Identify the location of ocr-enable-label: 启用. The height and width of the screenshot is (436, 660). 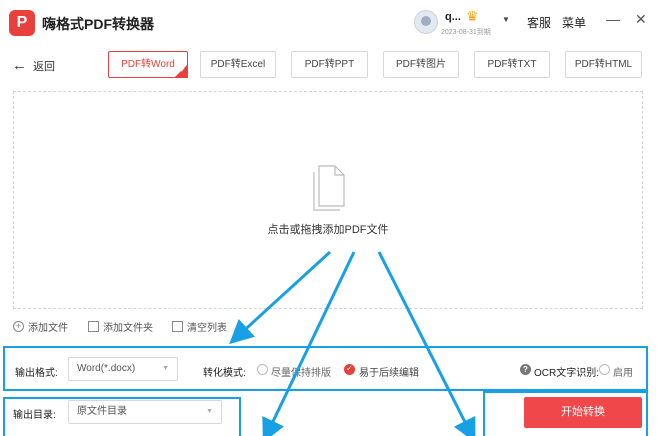
(623, 371).